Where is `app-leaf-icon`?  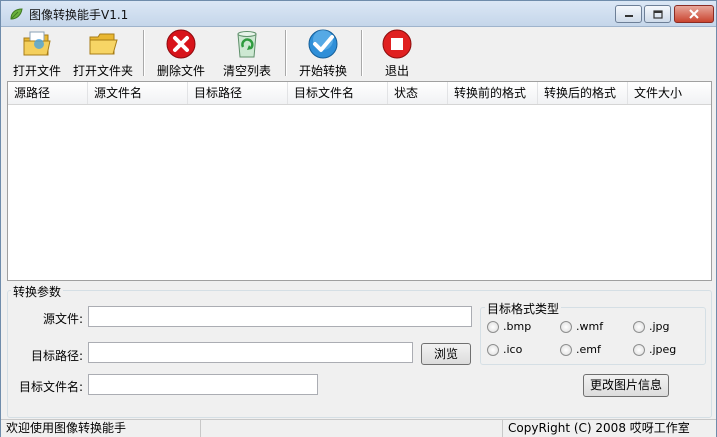 app-leaf-icon is located at coordinates (16, 14).